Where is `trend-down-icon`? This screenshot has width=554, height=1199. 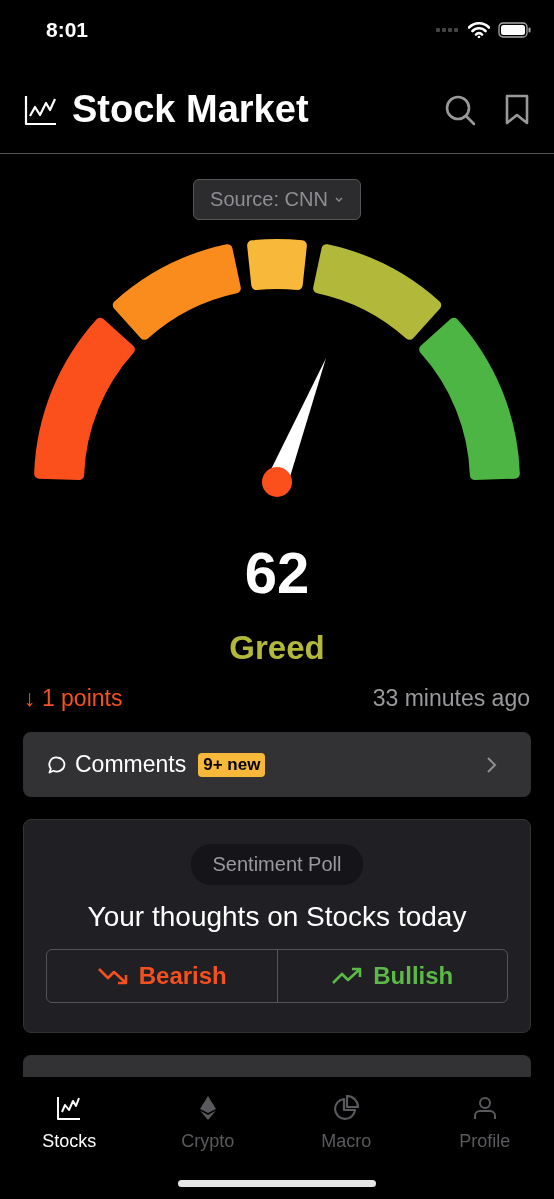
trend-down-icon is located at coordinates (112, 976).